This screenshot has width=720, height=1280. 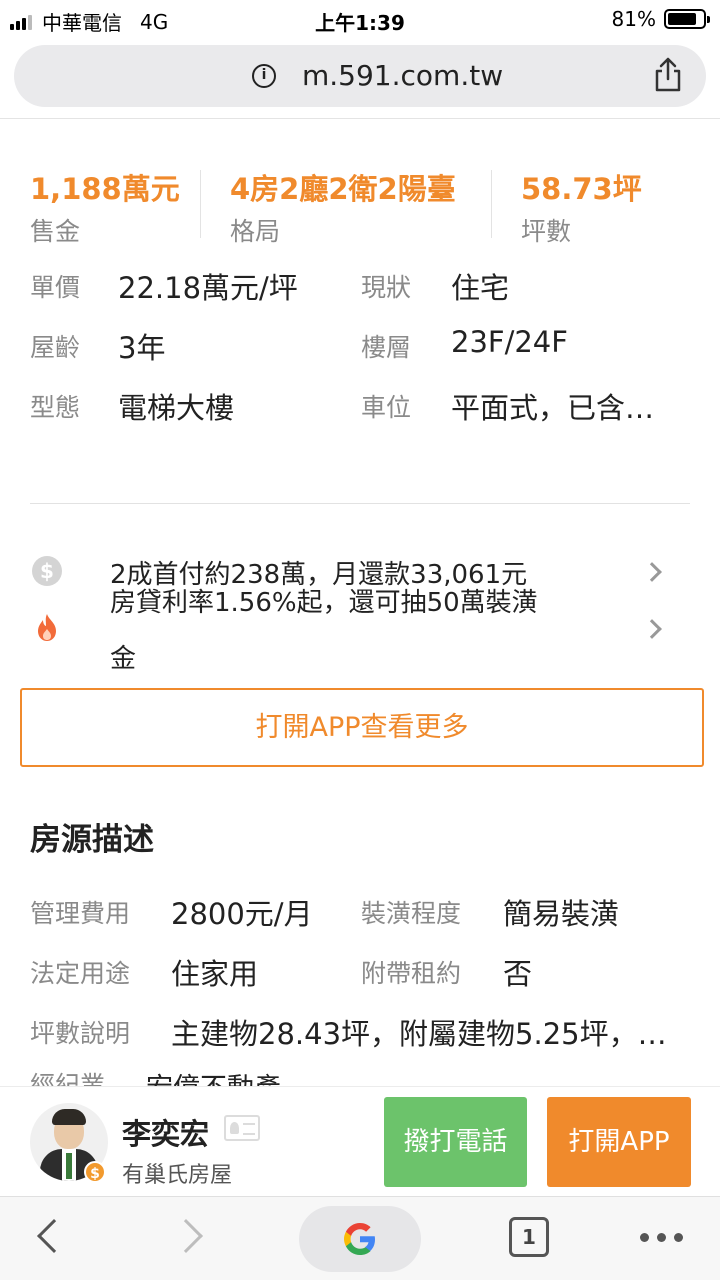 I want to click on url-text: m.591.com.tw, so click(x=402, y=75).